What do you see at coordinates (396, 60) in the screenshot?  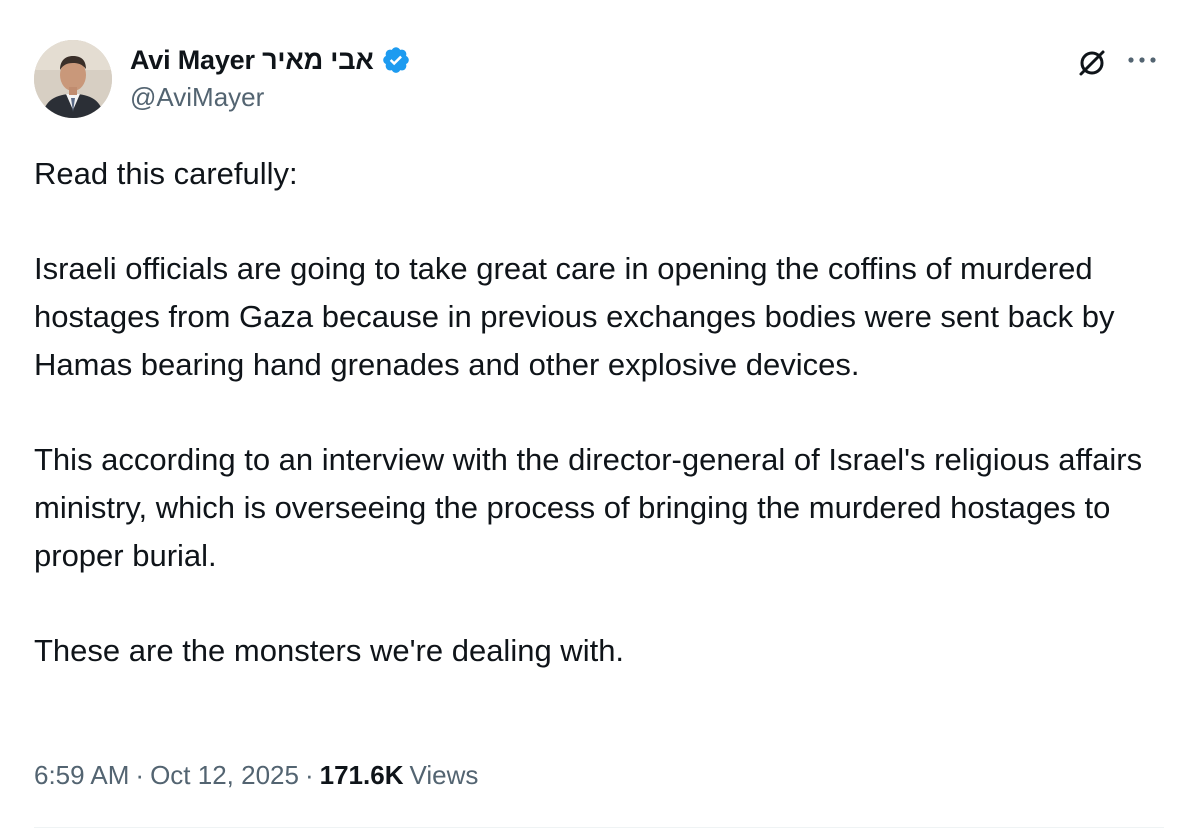 I see `verified-badge-icon` at bounding box center [396, 60].